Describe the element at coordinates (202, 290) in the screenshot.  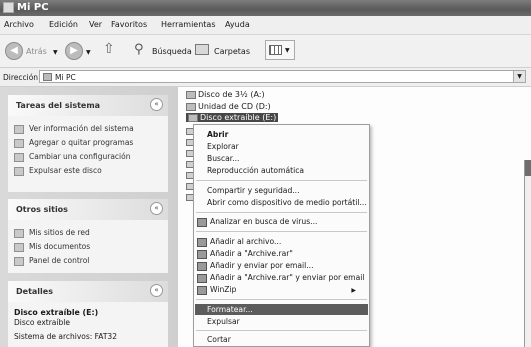
I see `winzip-icon` at that location.